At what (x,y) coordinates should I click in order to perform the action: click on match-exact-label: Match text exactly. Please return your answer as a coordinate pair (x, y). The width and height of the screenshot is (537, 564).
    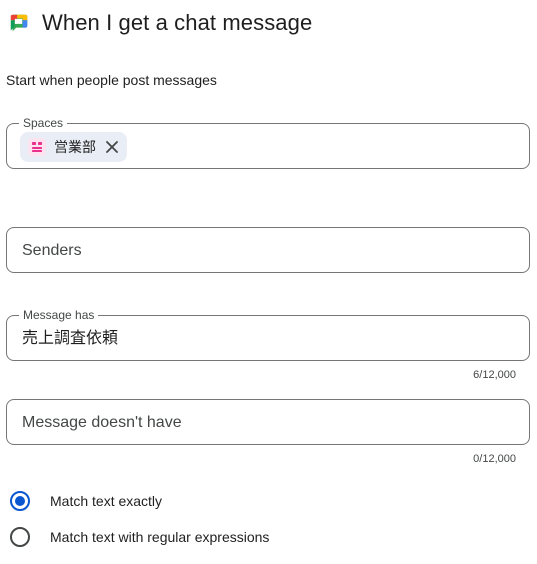
    Looking at the image, I should click on (106, 501).